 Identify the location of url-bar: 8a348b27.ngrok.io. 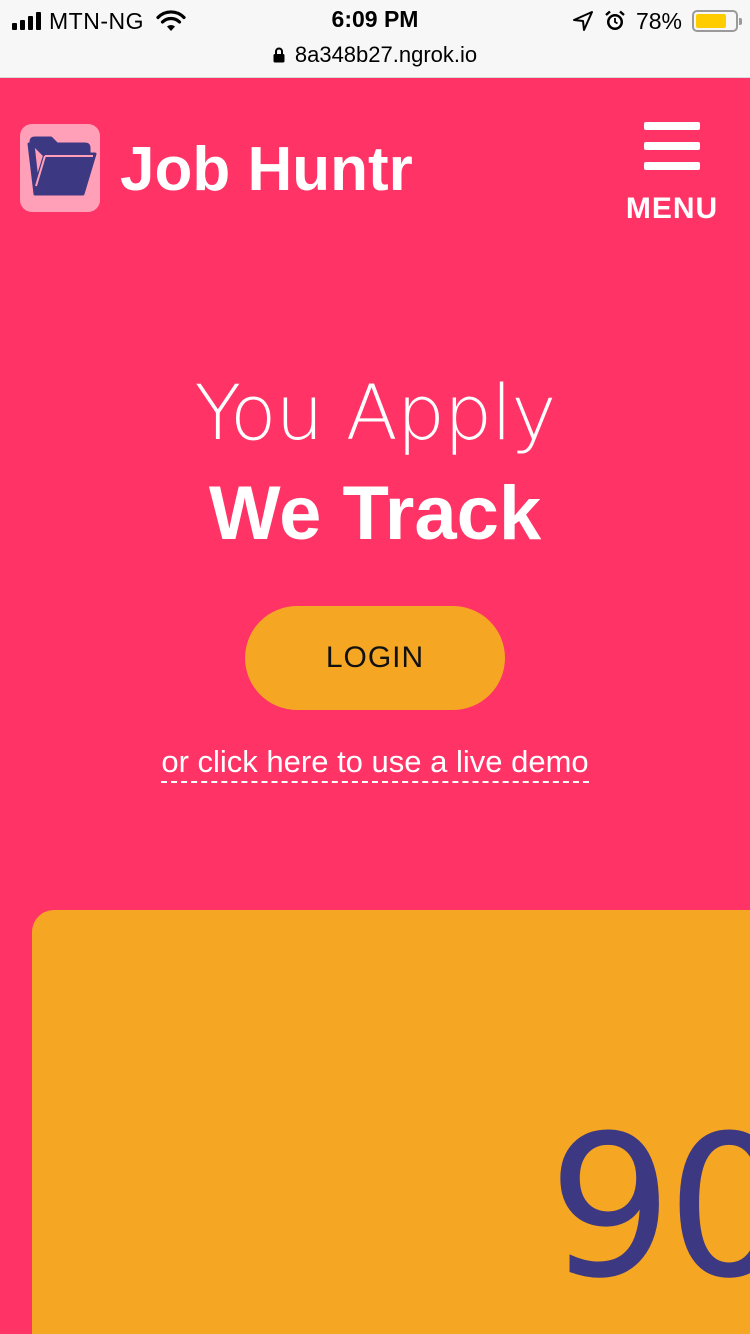
(375, 55).